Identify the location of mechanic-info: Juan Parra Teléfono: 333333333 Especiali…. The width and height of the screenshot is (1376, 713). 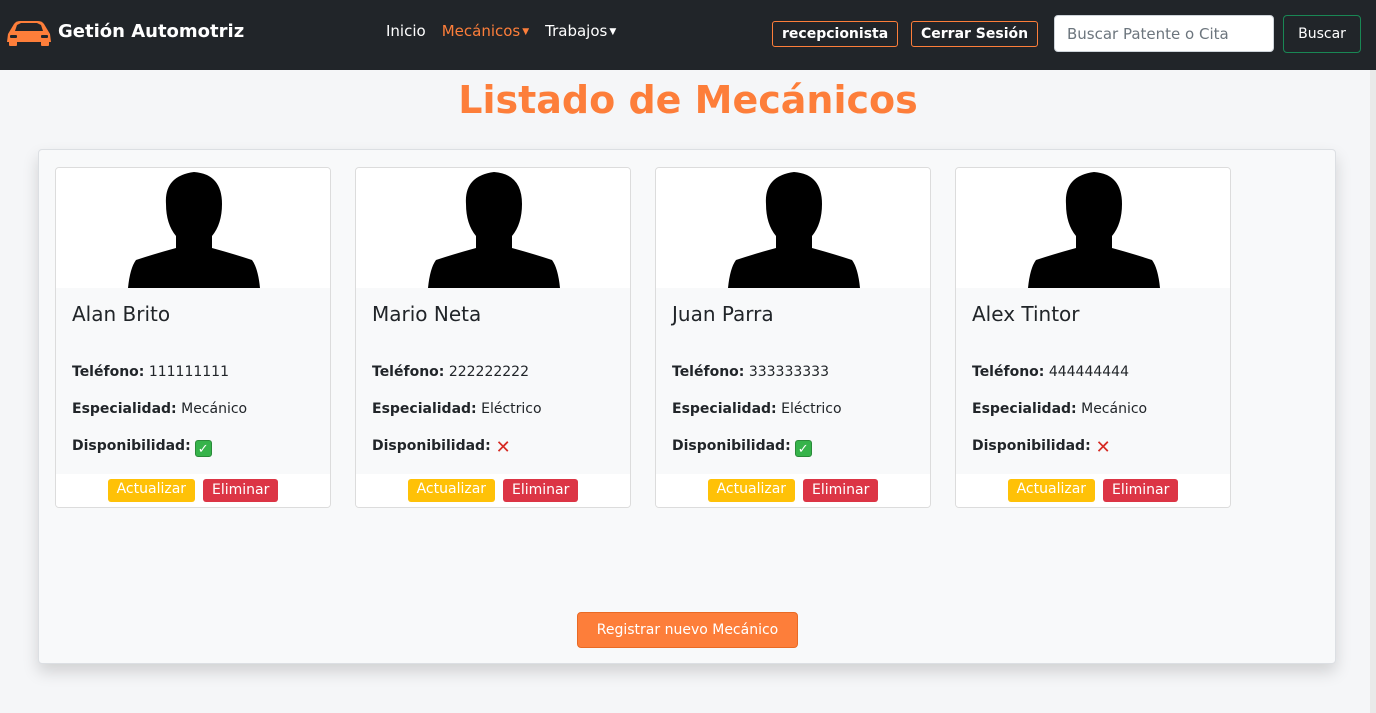
(793, 381).